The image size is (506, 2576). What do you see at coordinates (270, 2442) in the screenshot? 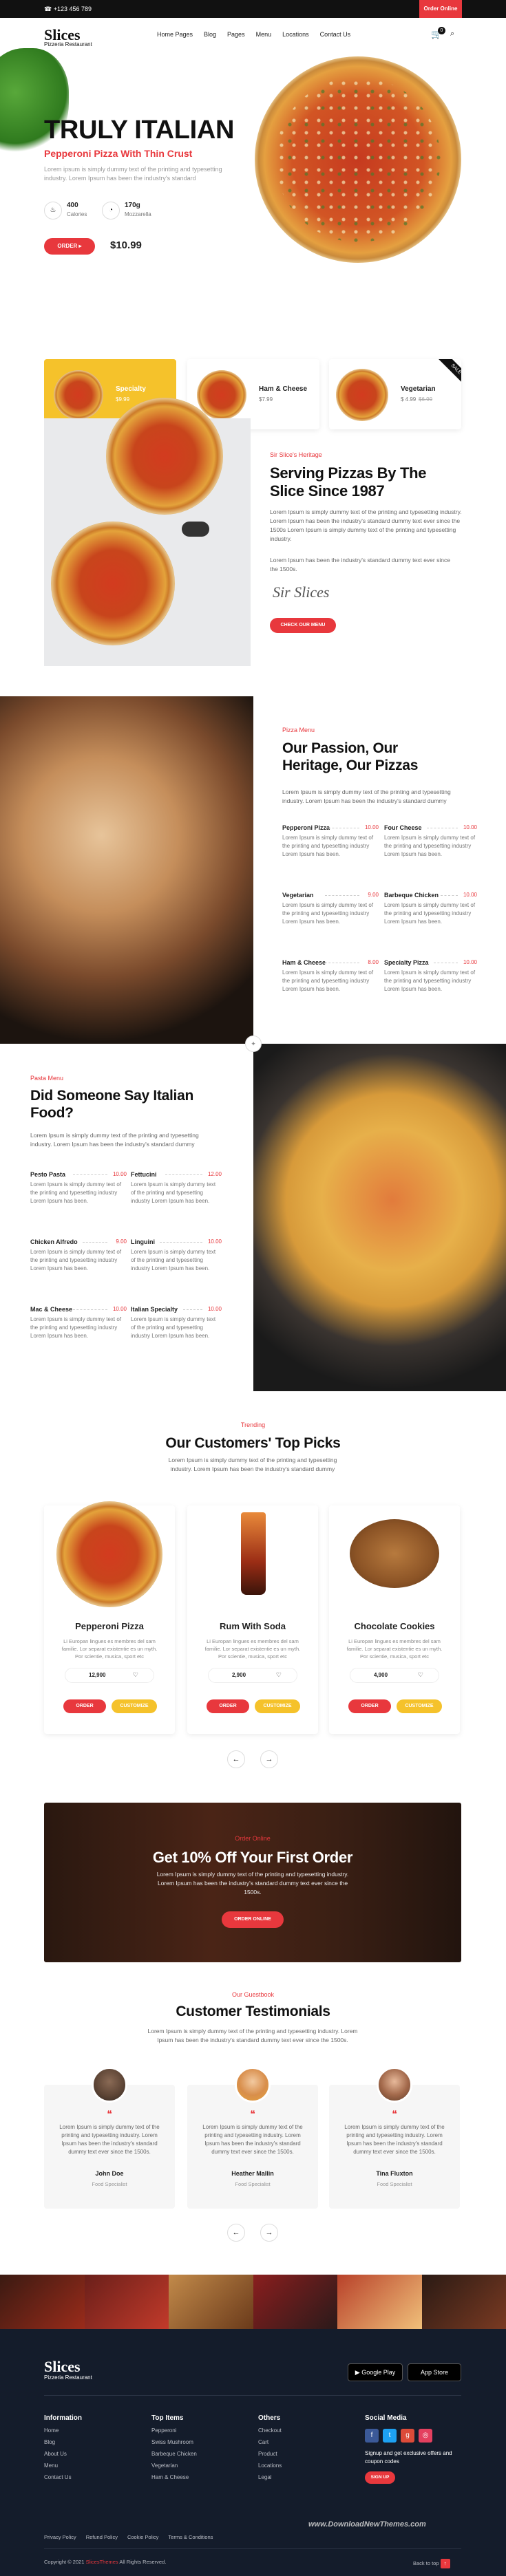
I see `footer-link: Cart` at bounding box center [270, 2442].